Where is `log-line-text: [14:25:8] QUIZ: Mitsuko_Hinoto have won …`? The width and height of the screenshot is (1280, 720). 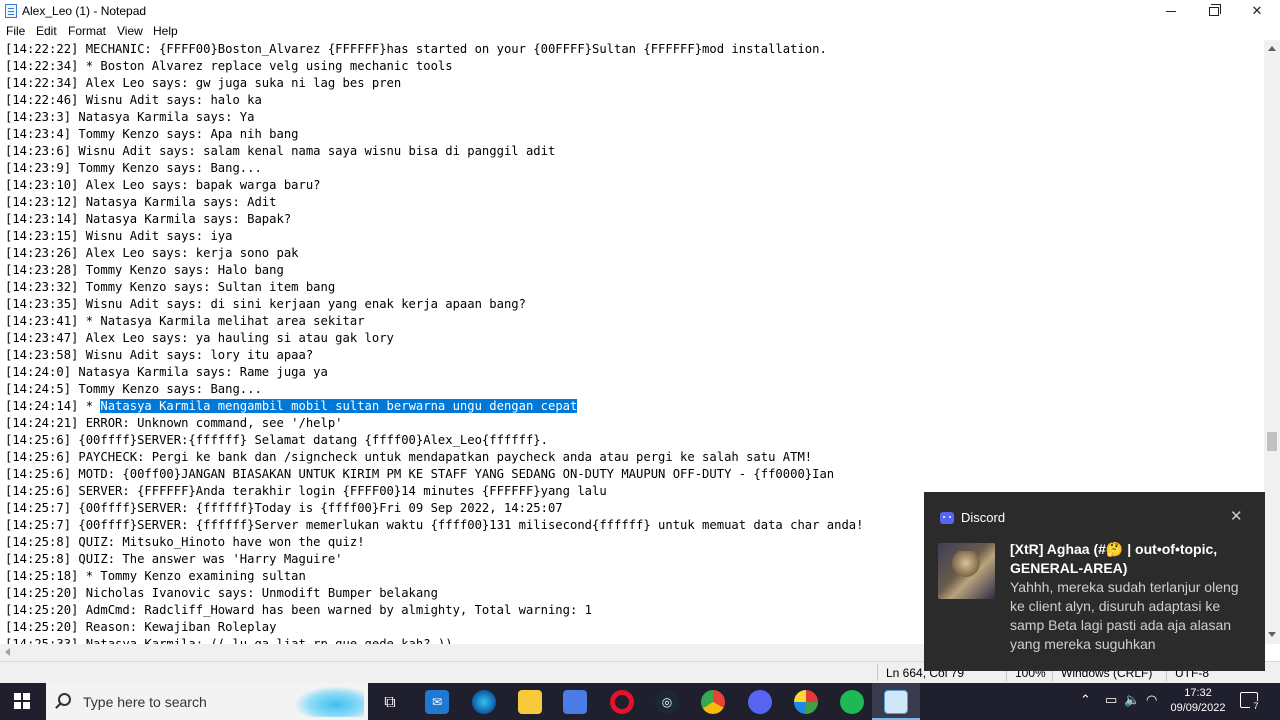
log-line-text: [14:25:8] QUIZ: Mitsuko_Hinoto have won … is located at coordinates (185, 542).